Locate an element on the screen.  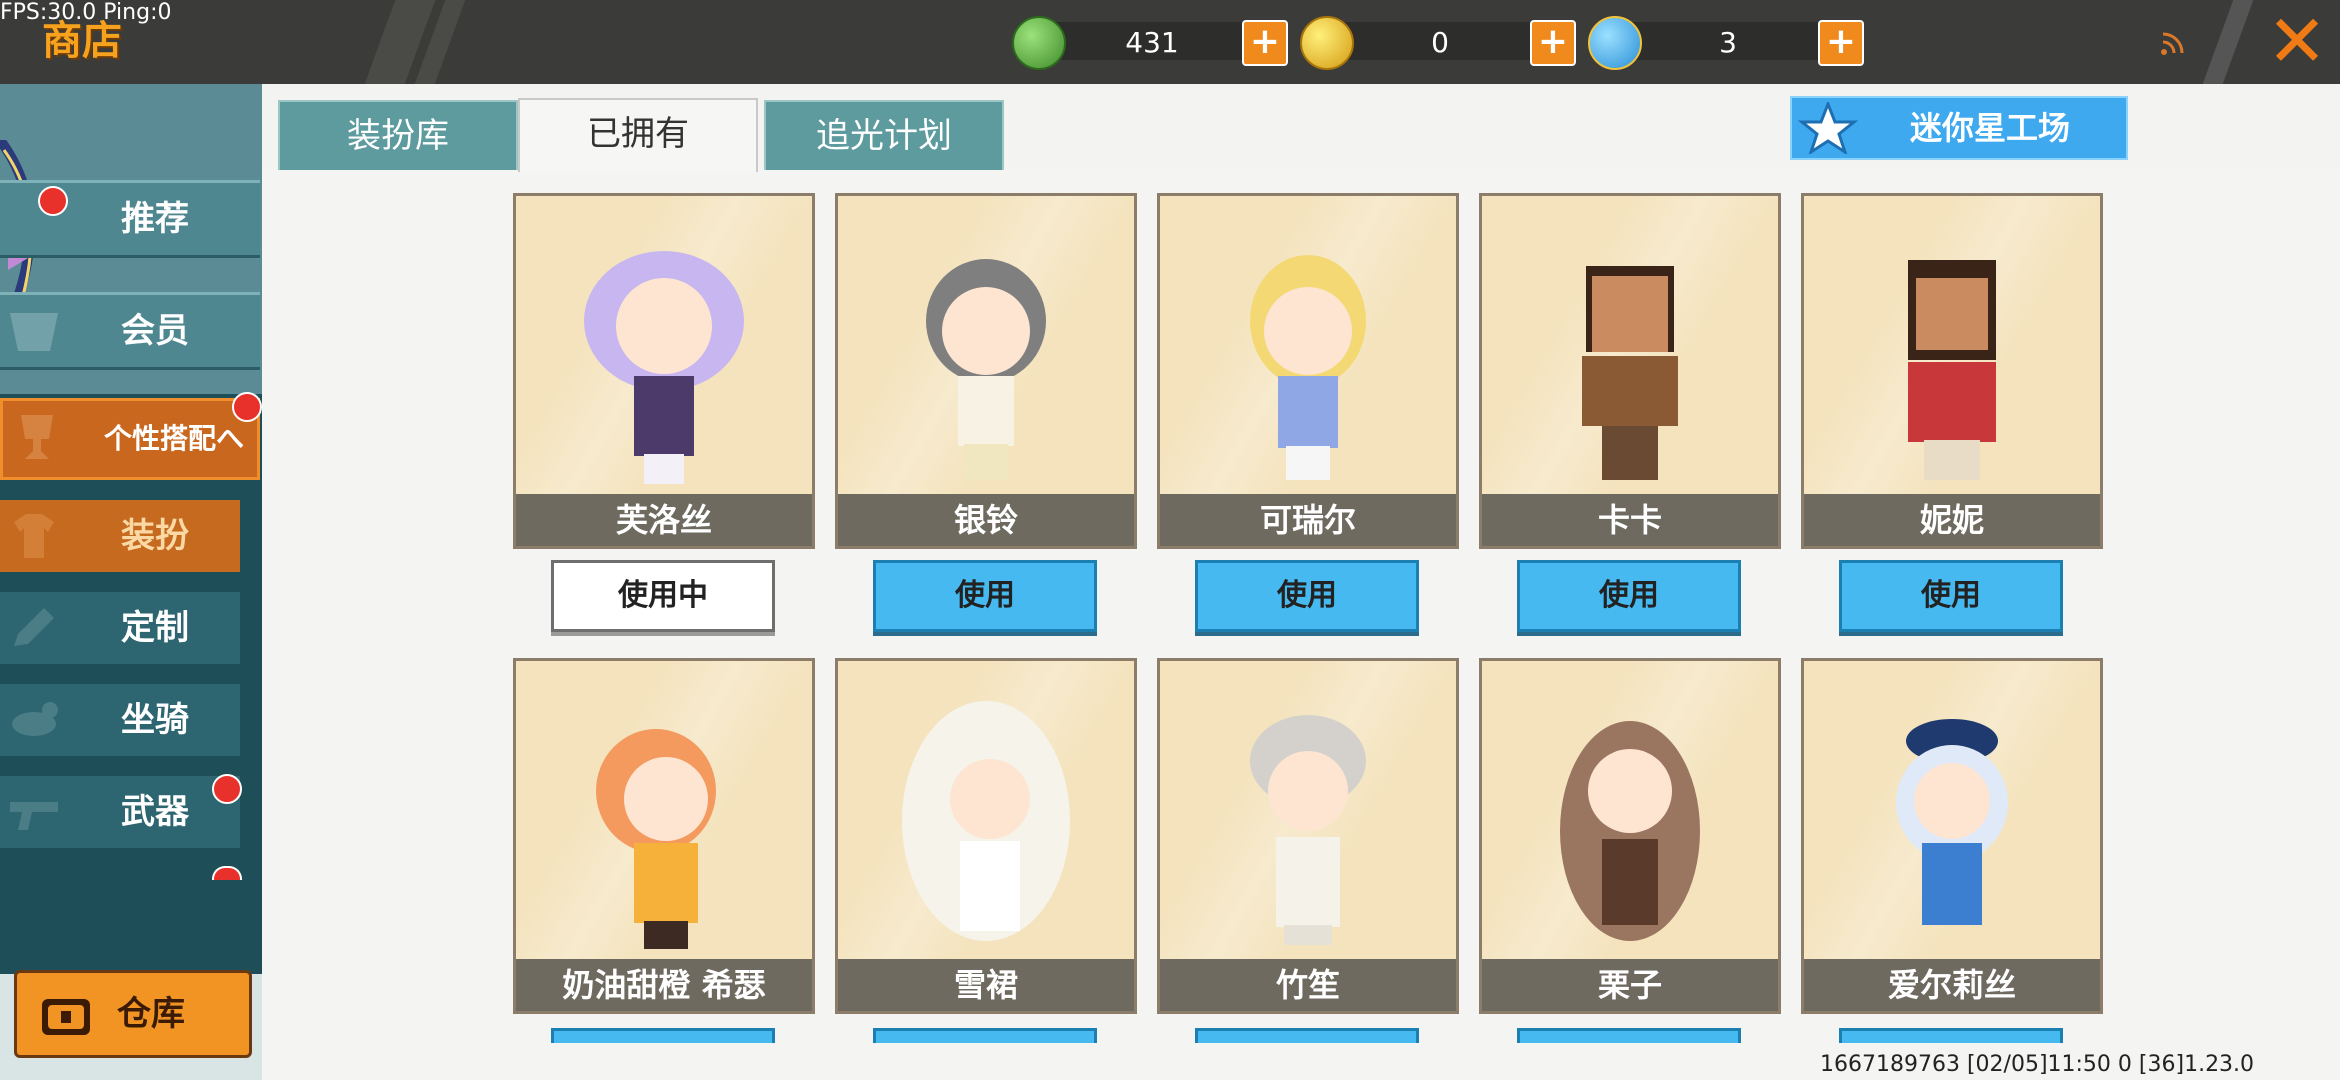
skin-name: 芙洛丝 is located at coordinates (664, 520).